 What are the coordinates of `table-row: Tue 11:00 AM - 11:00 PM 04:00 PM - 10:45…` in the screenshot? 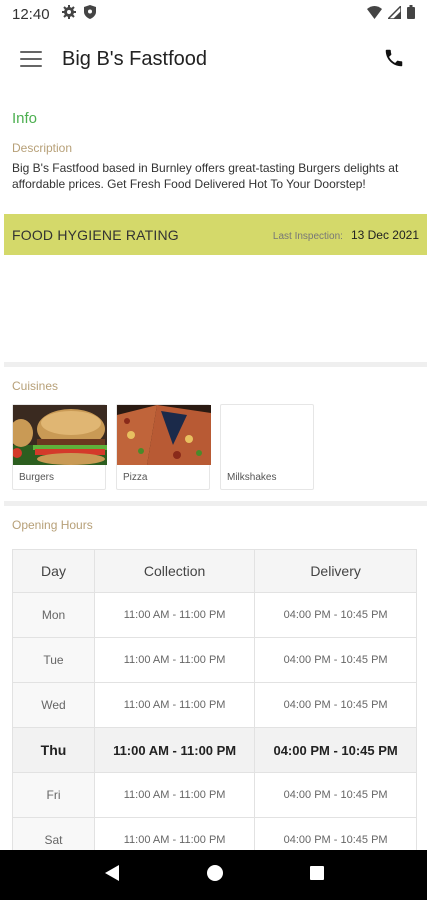 It's located at (214, 660).